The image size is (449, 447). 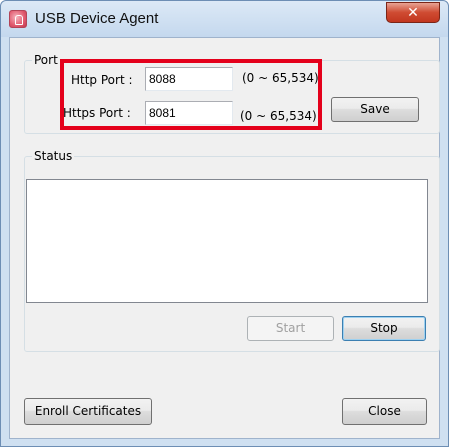 I want to click on title-bar: USB Device Agent ✕, so click(x=224, y=19).